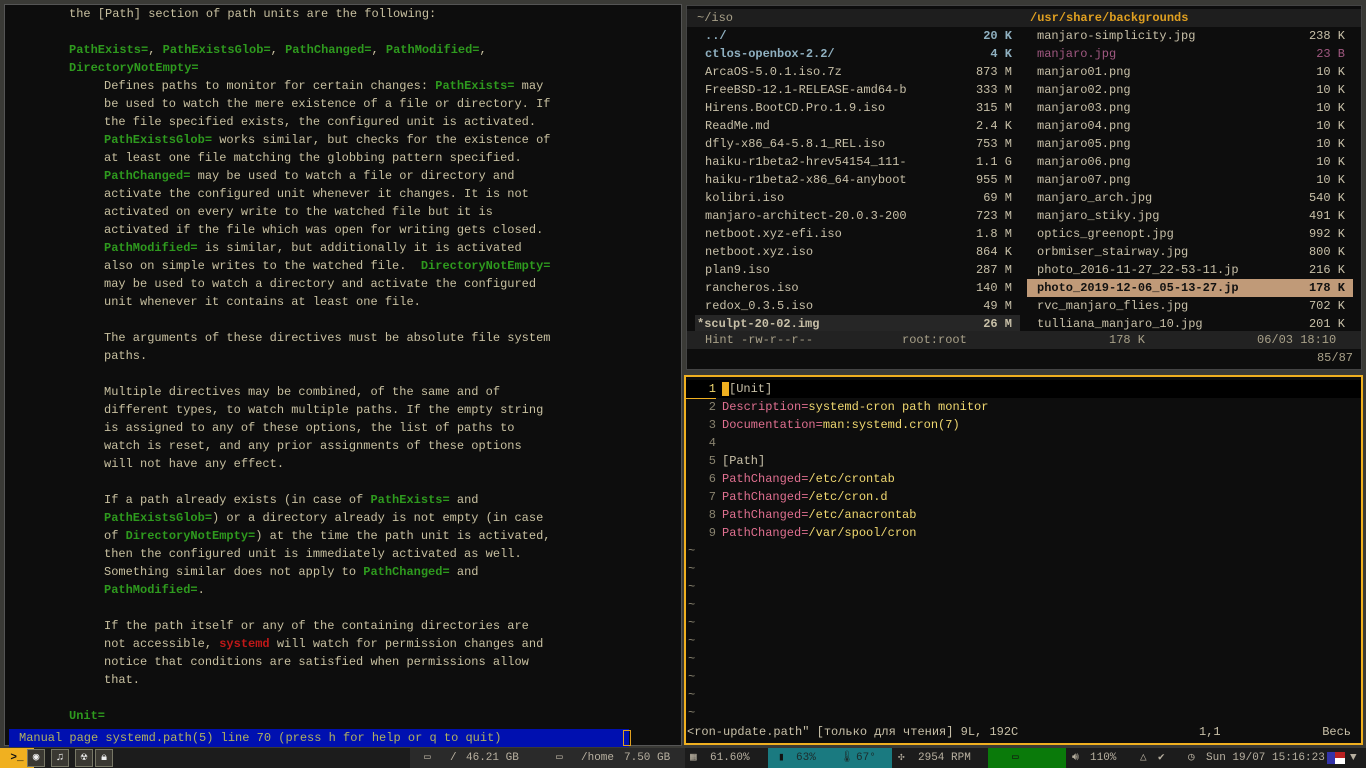 The image size is (1366, 768). What do you see at coordinates (745, 198) in the screenshot?
I see `file-name: kolibri.iso` at bounding box center [745, 198].